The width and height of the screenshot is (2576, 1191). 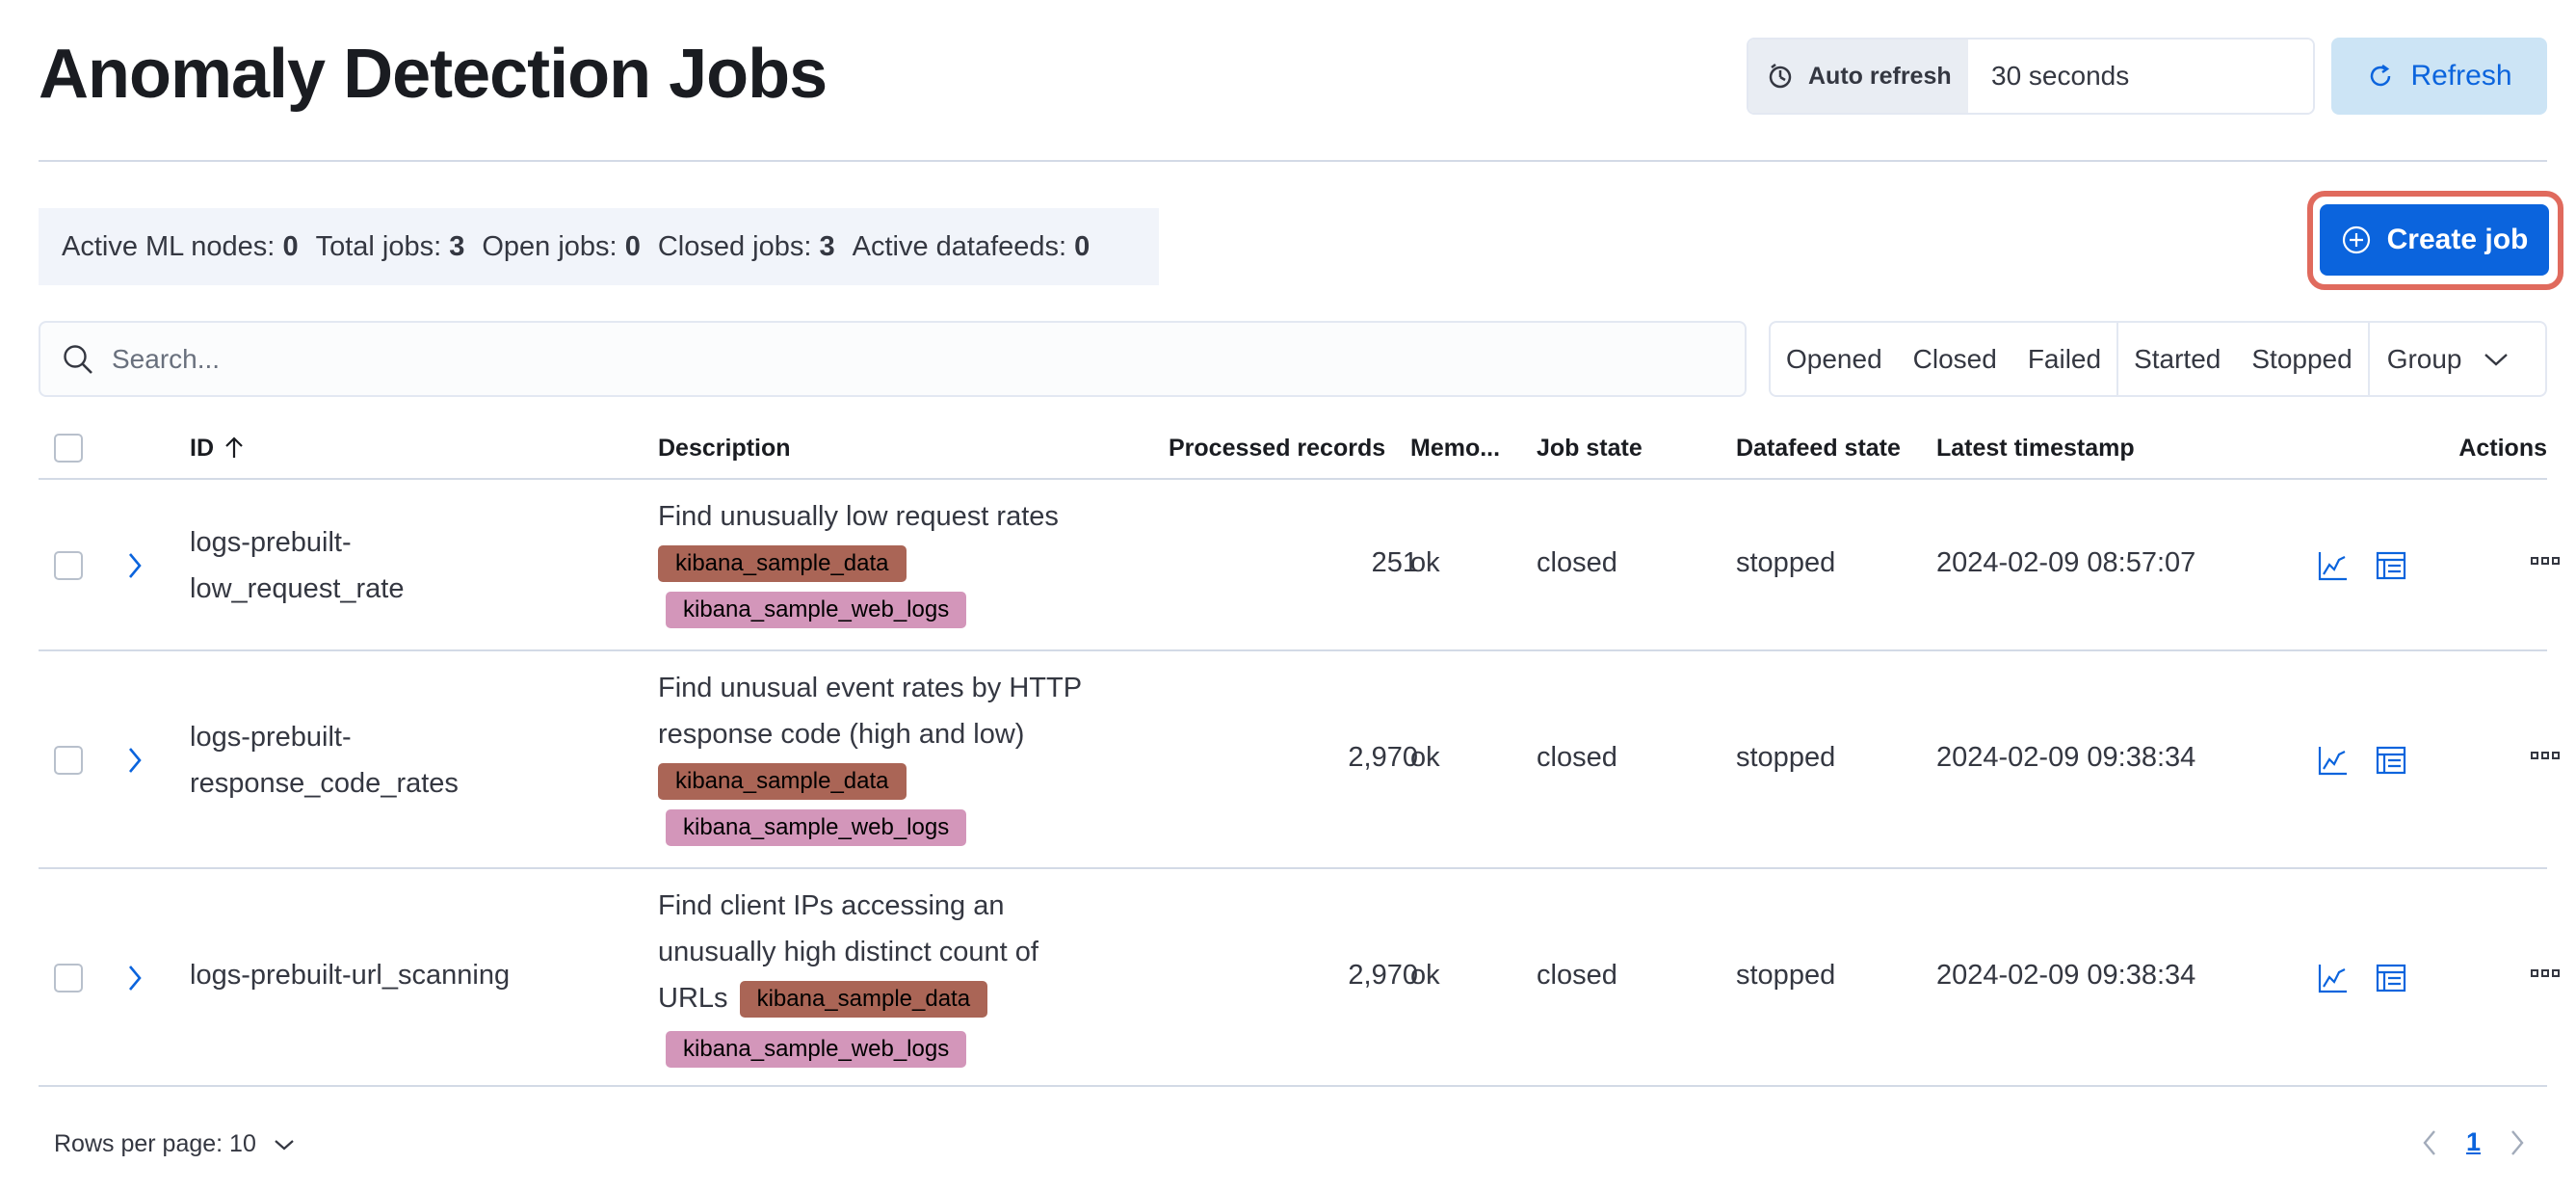 I want to click on select-all-cell, so click(x=68, y=448).